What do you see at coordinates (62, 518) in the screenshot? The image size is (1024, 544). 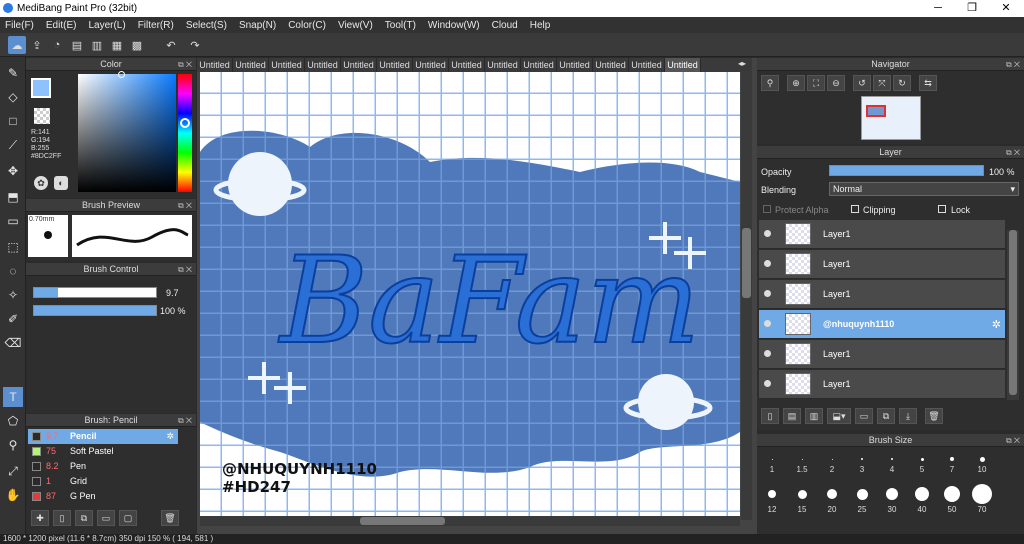 I see `brush-new-icon: ▯` at bounding box center [62, 518].